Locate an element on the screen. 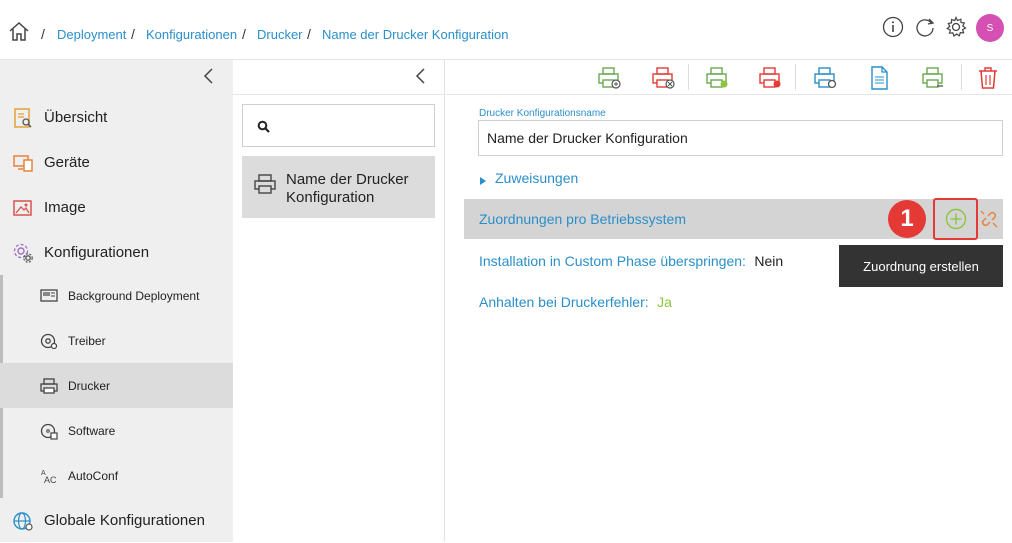 The width and height of the screenshot is (1012, 543). software-icon is located at coordinates (49, 431).